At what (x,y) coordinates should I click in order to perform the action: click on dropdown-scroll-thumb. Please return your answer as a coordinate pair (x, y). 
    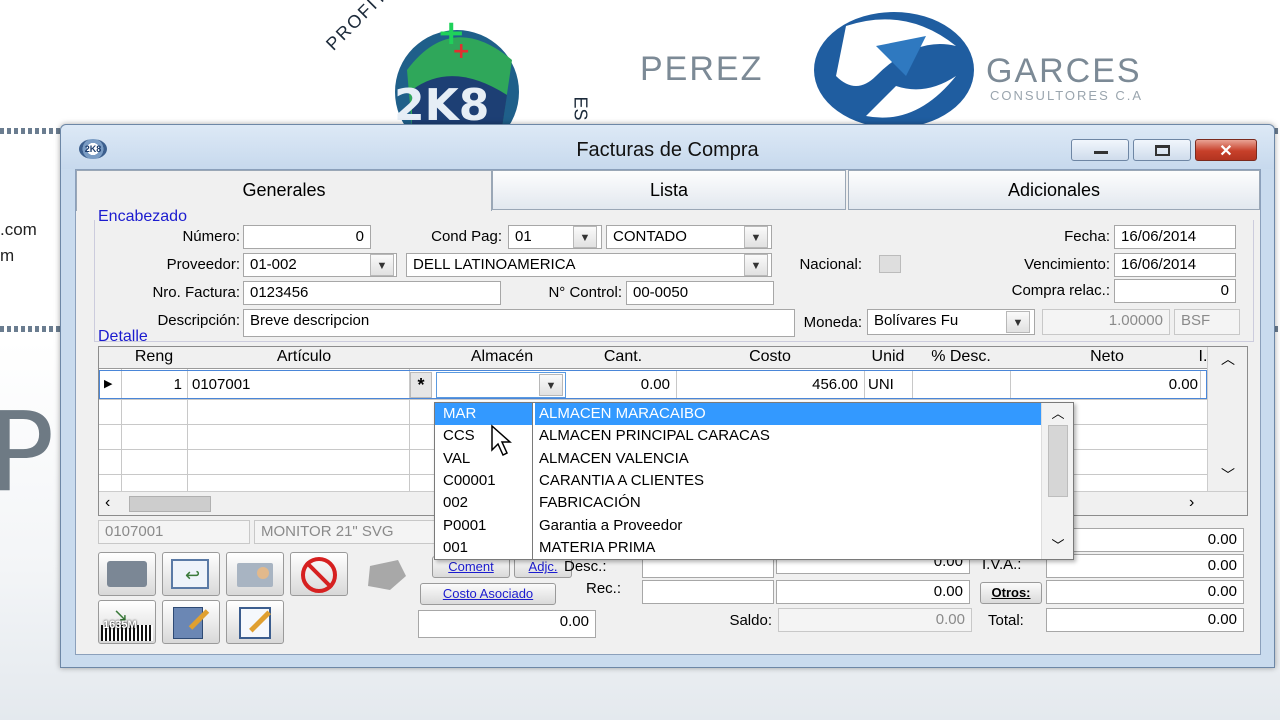
    Looking at the image, I should click on (1058, 461).